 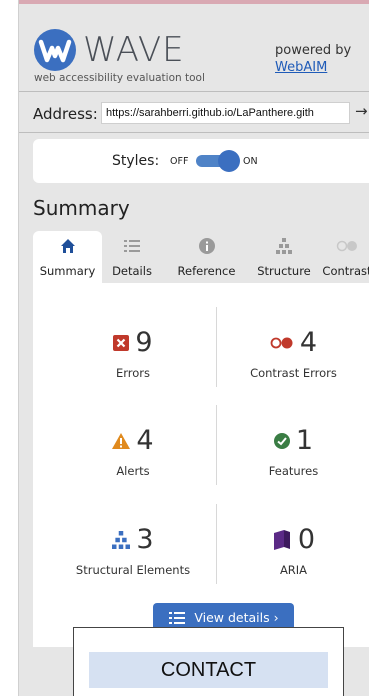 What do you see at coordinates (293, 551) in the screenshot?
I see `aria-stat: 0 ARIA` at bounding box center [293, 551].